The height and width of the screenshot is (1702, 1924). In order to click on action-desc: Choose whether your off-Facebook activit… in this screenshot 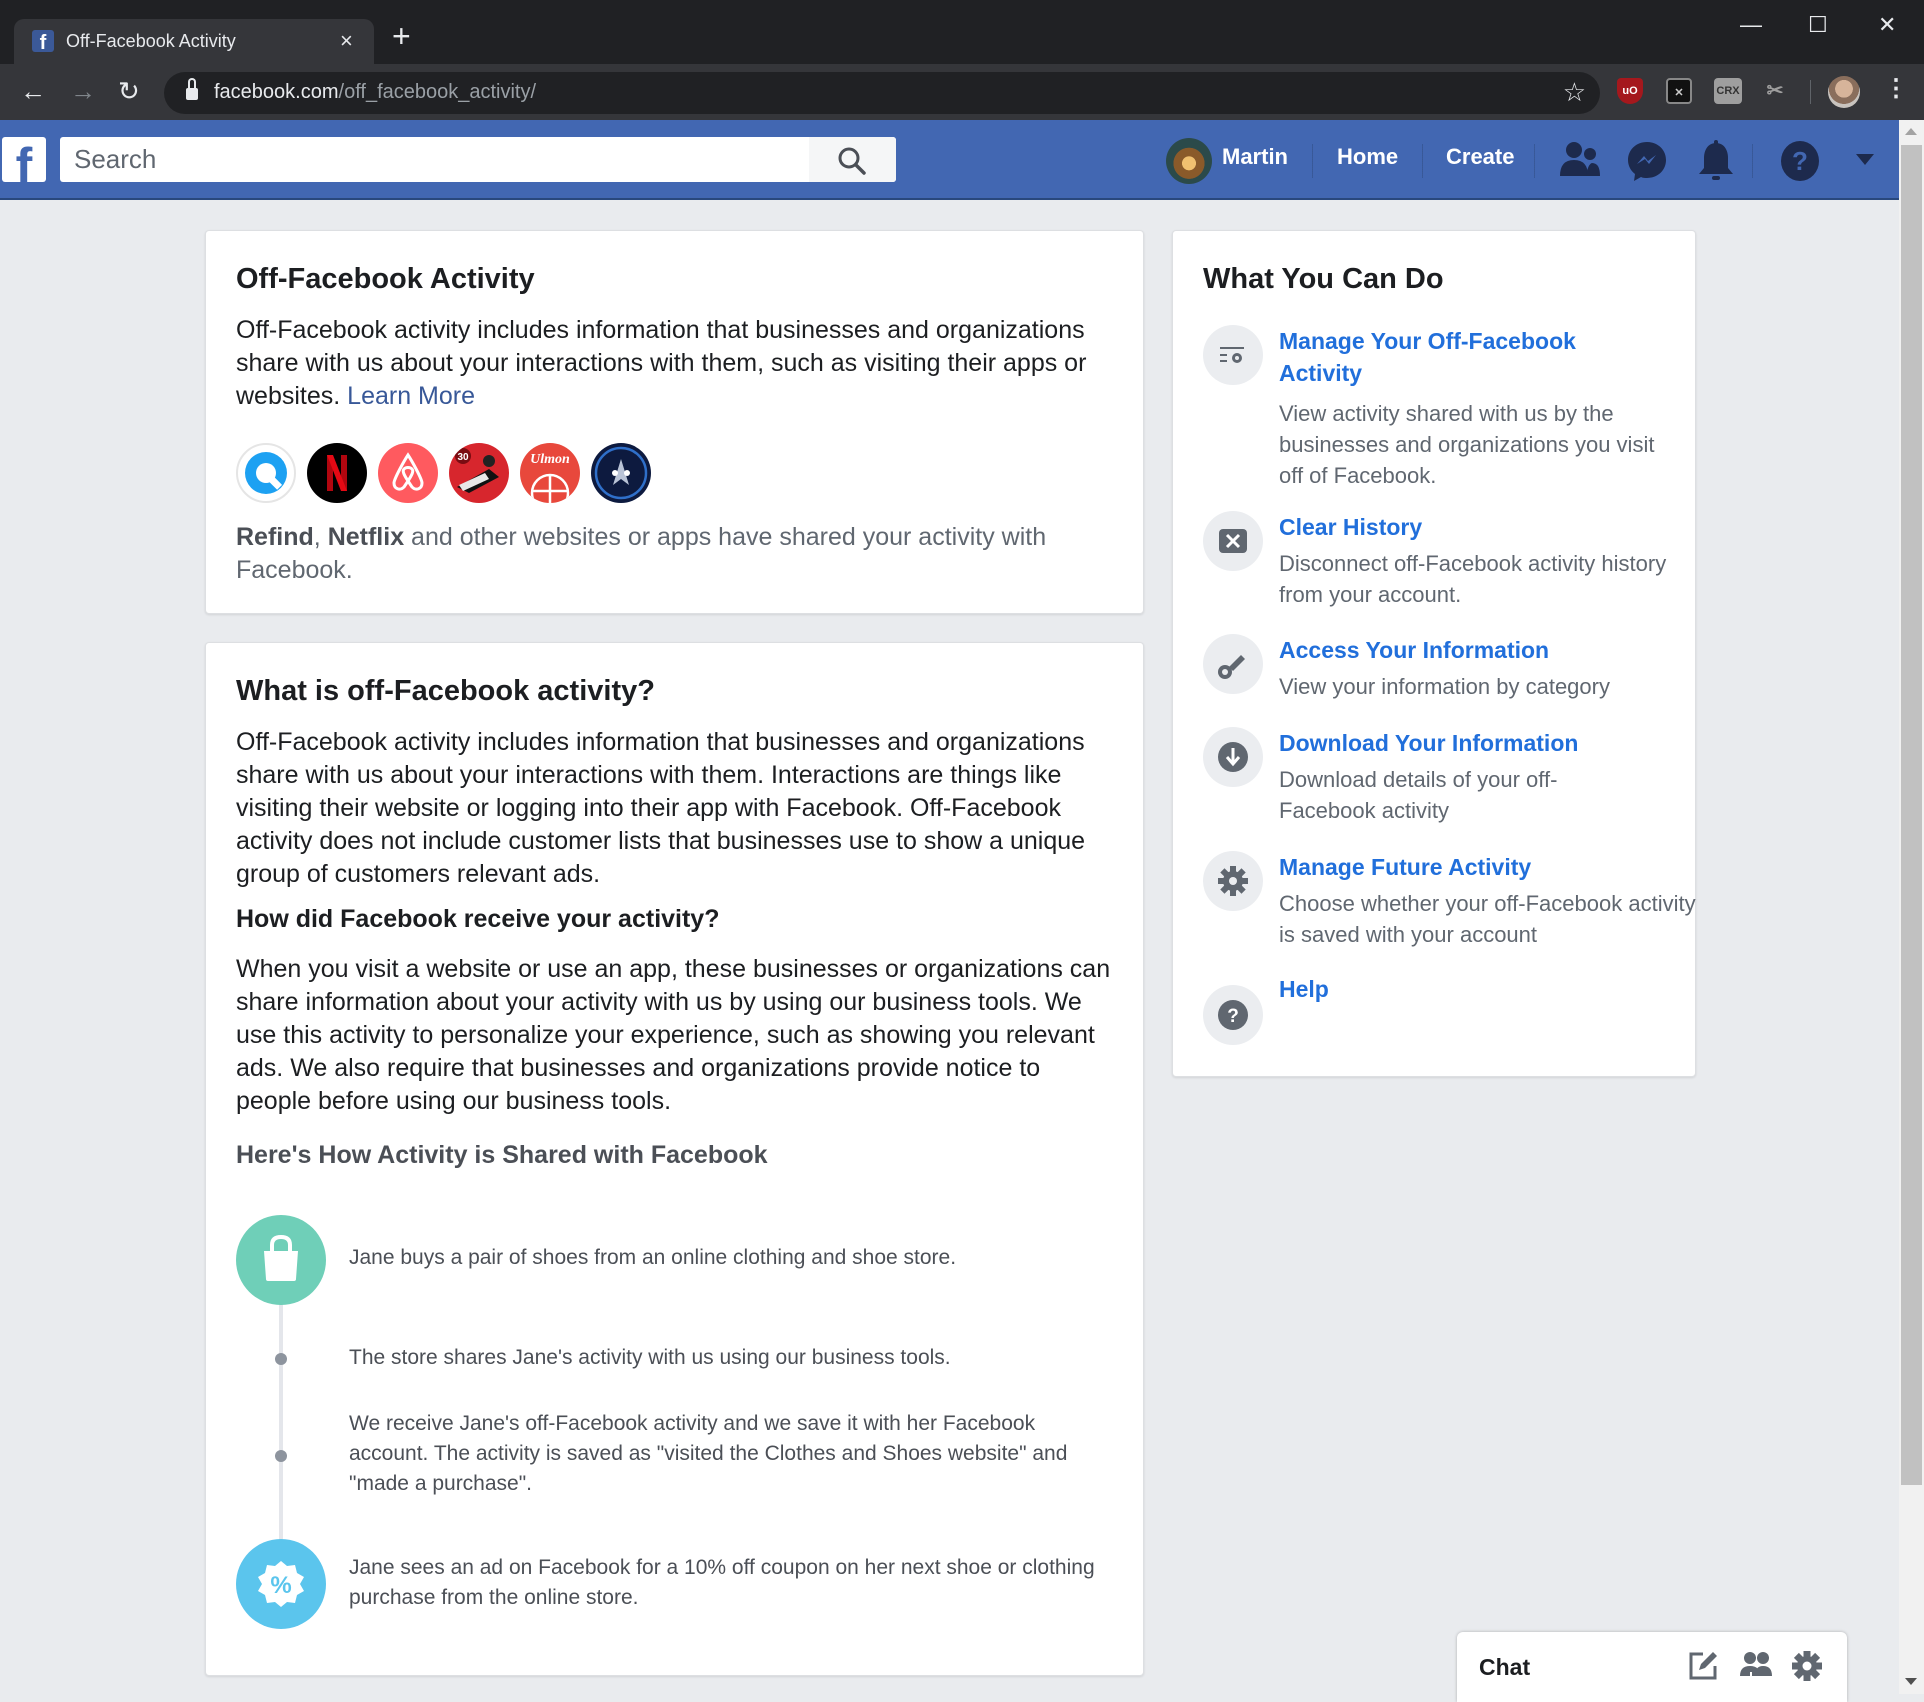, I will do `click(1487, 919)`.